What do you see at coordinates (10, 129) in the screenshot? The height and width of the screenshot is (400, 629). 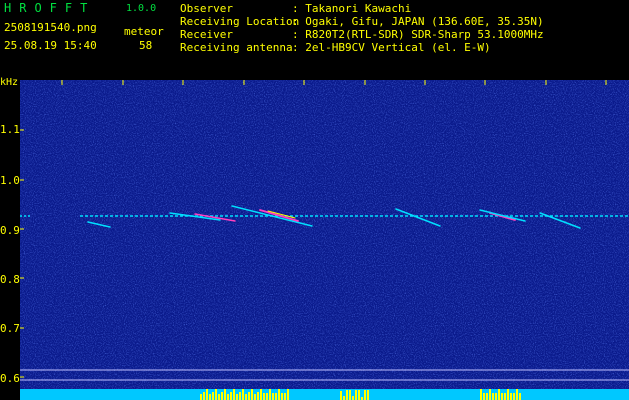 I see `y-tick-label: 1.1` at bounding box center [10, 129].